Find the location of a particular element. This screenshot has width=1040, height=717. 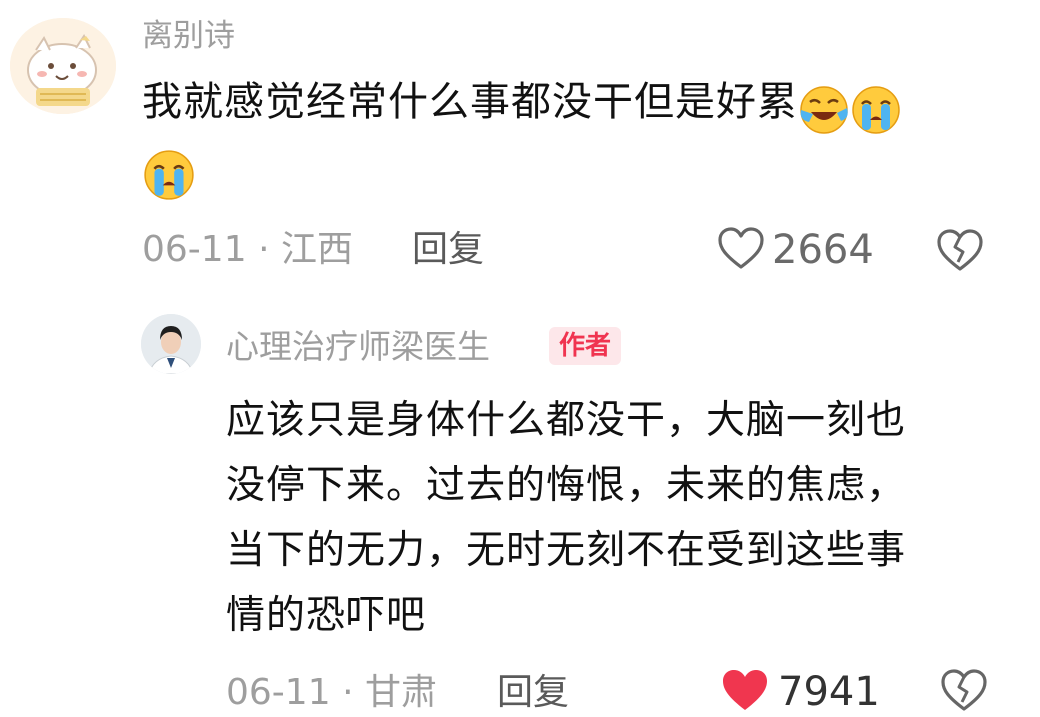

avatar is located at coordinates (63, 66).